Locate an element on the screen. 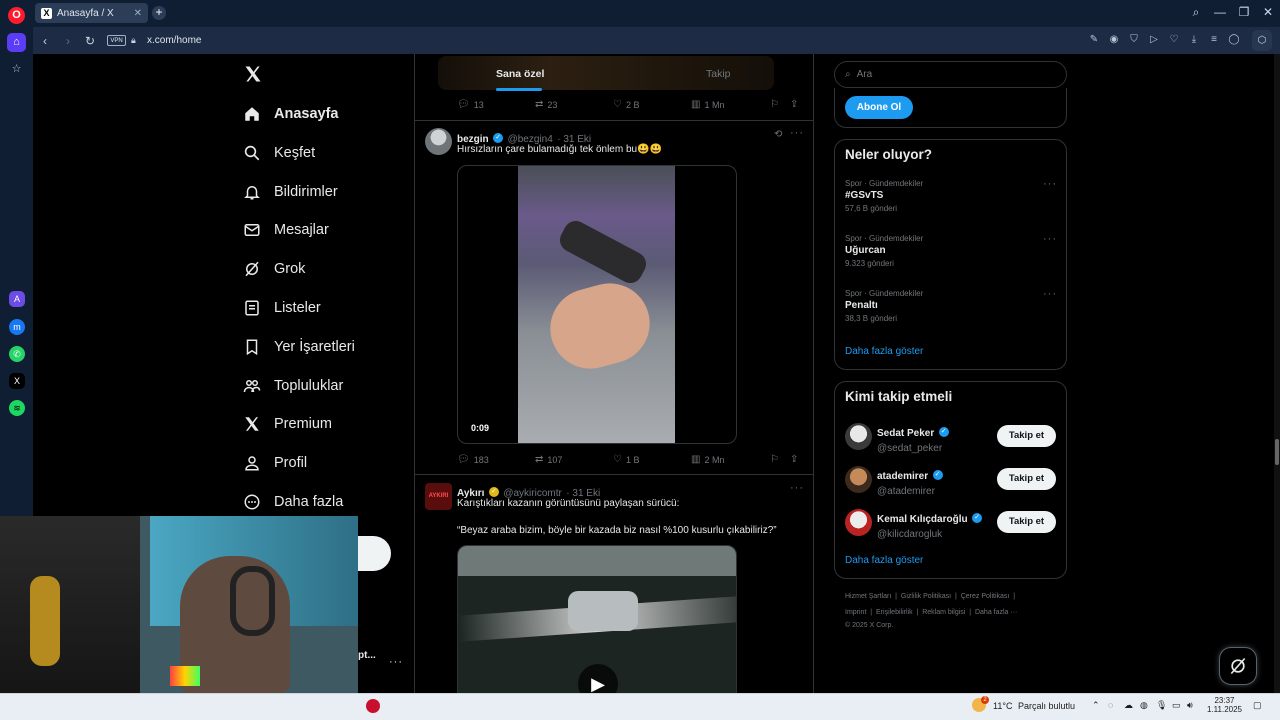 This screenshot has height=720, width=1280. nav-item-2: Bildirimler is located at coordinates (290, 192).